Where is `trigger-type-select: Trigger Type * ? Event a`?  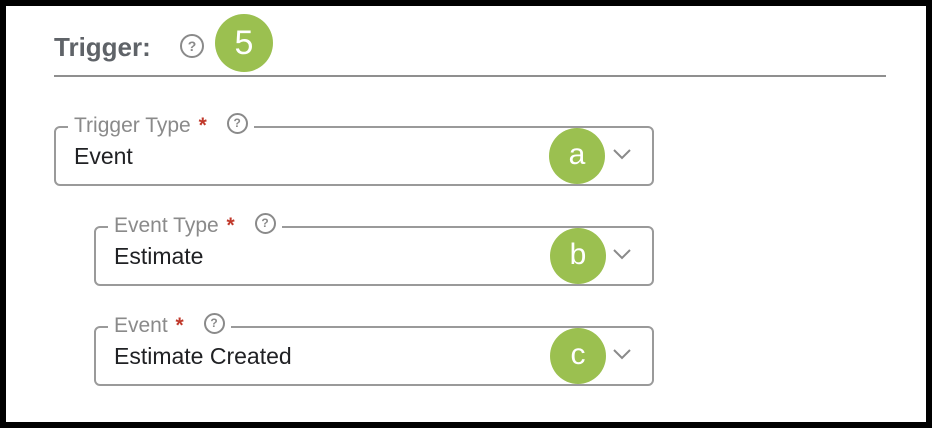
trigger-type-select: Trigger Type * ? Event a is located at coordinates (354, 149).